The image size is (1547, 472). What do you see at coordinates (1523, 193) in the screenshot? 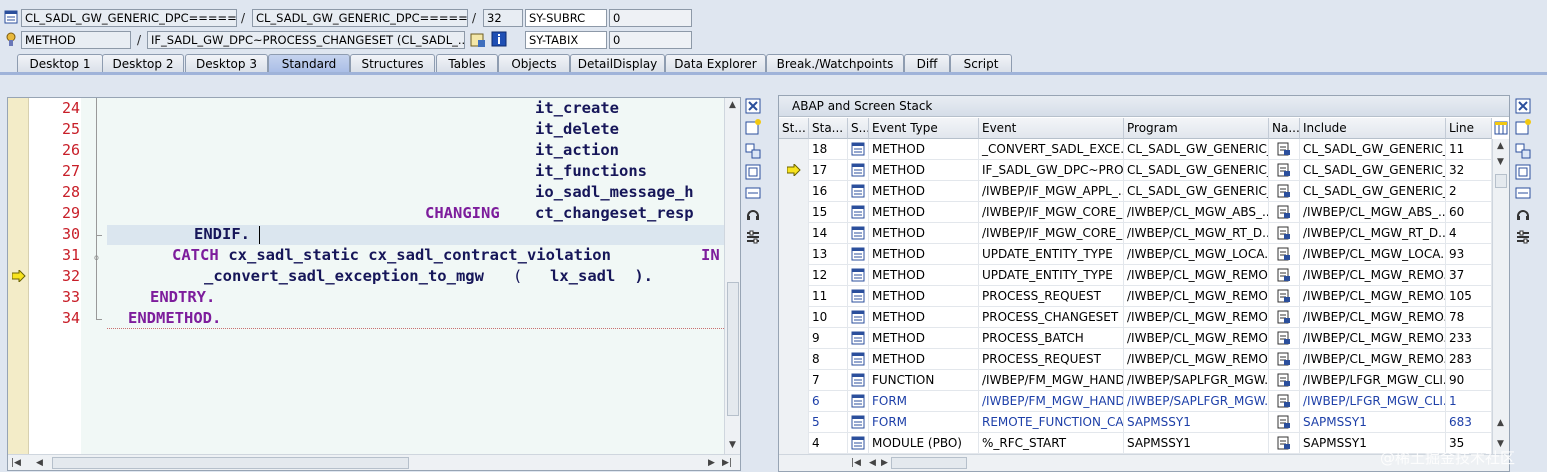
I see `resize-icon` at bounding box center [1523, 193].